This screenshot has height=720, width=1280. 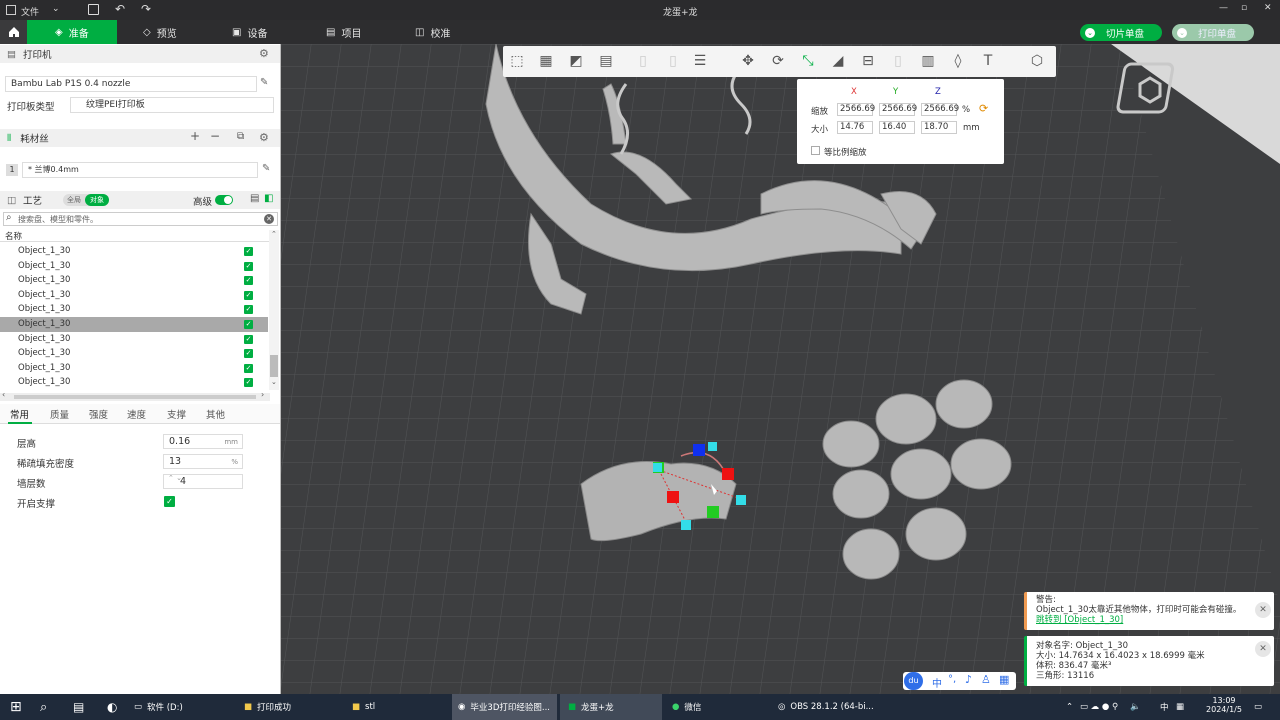 I want to click on edit-icon: ✎, so click(x=264, y=82).